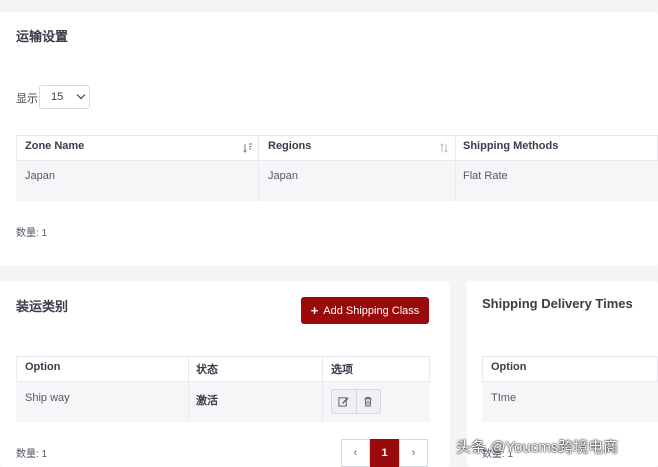  Describe the element at coordinates (337, 148) in the screenshot. I see `zones-table-header` at that location.